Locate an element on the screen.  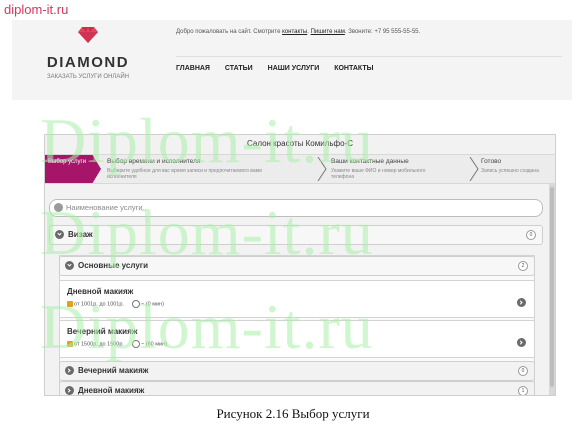
subcategory-evening: Вечерний макияж 0 is located at coordinates (297, 371).